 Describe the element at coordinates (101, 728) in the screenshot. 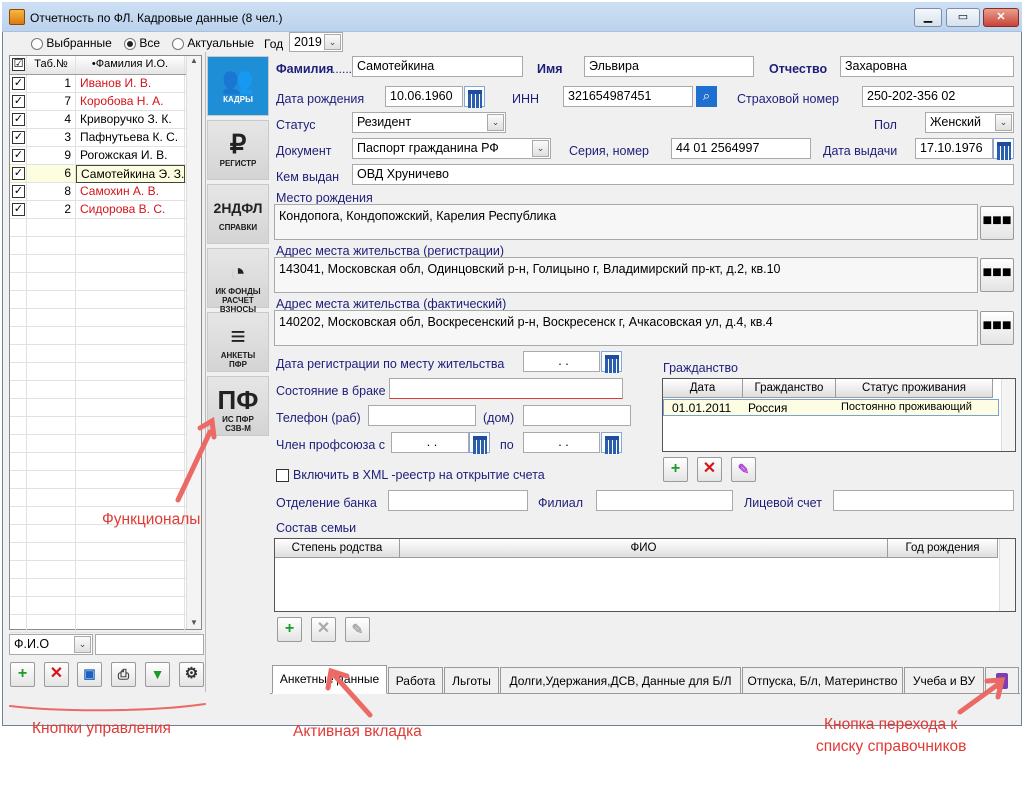

I see `annotation-controls: Кнопки управления` at that location.